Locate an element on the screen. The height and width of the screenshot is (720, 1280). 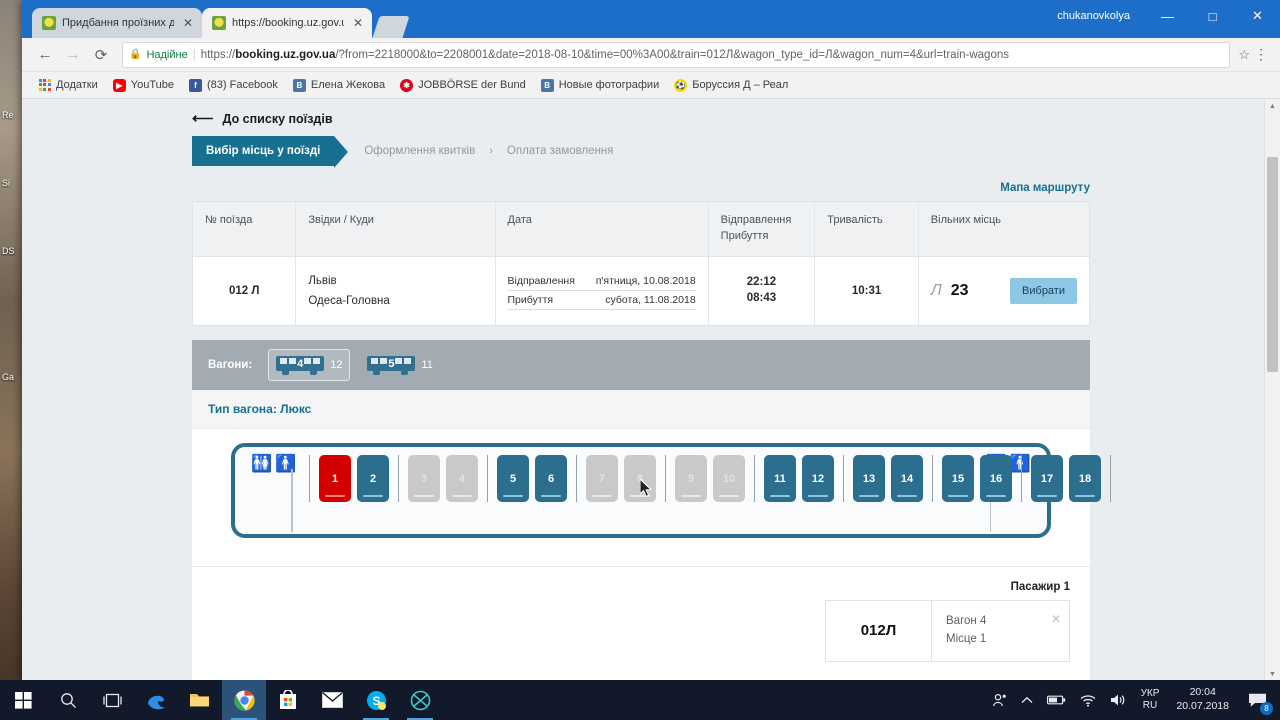
compartment: 13 14 is located at coordinates (888, 479).